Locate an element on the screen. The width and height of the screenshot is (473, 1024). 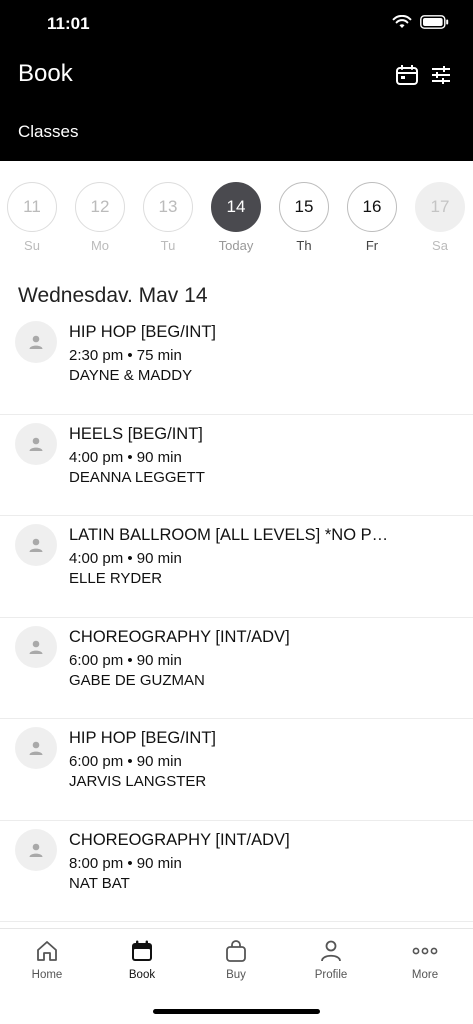
person-icon is located at coordinates (331, 951).